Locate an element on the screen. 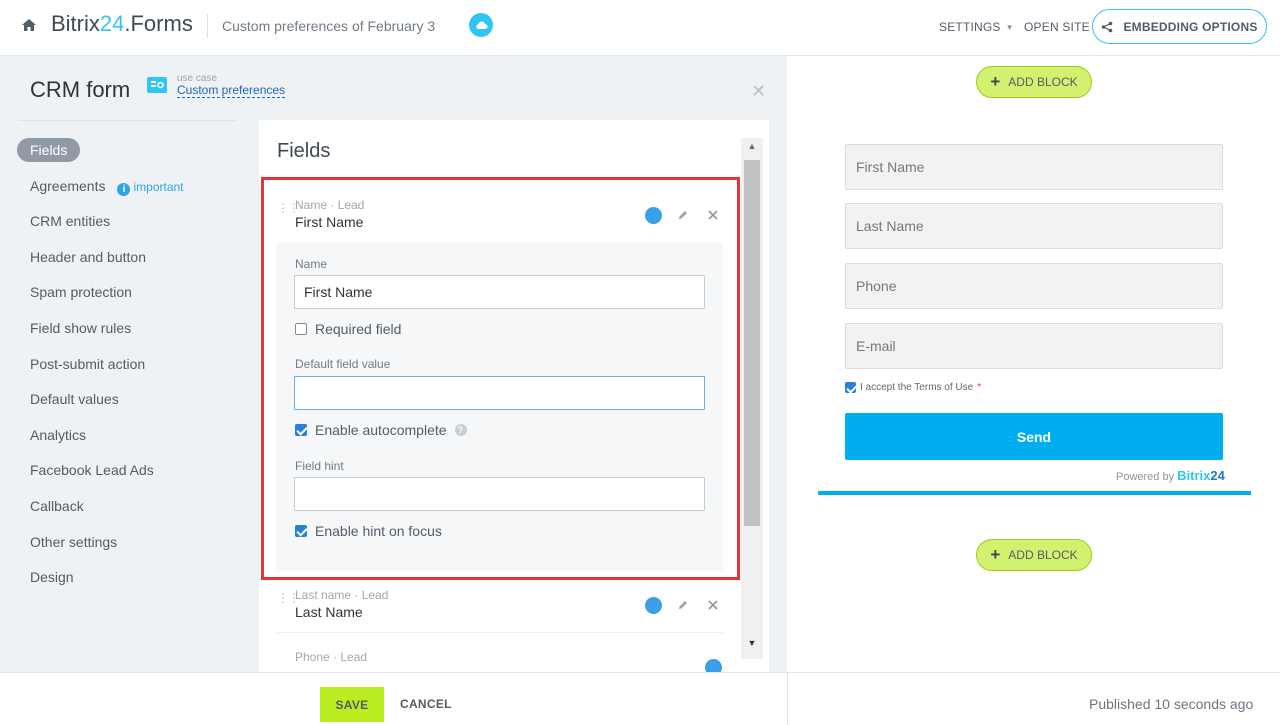 This screenshot has height=725, width=1280. sidebar-item-agreements: Agreements i important is located at coordinates (129, 192).